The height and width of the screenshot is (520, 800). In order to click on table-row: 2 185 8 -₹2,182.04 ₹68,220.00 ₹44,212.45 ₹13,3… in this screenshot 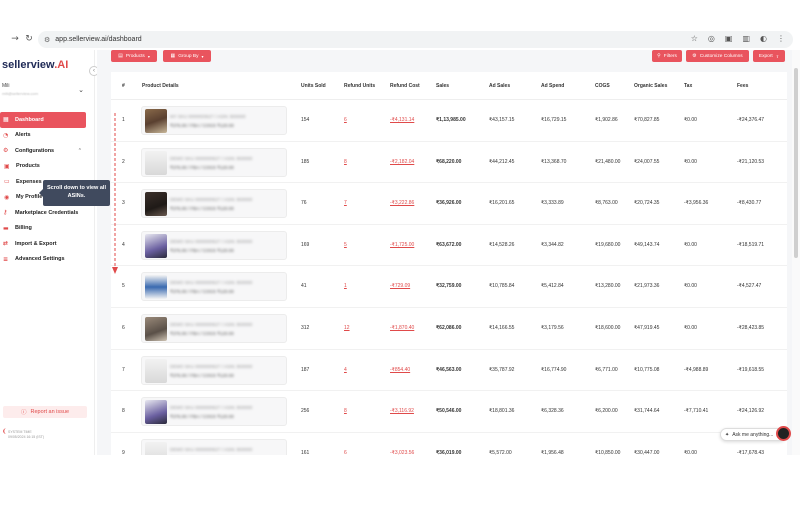, I will do `click(449, 163)`.